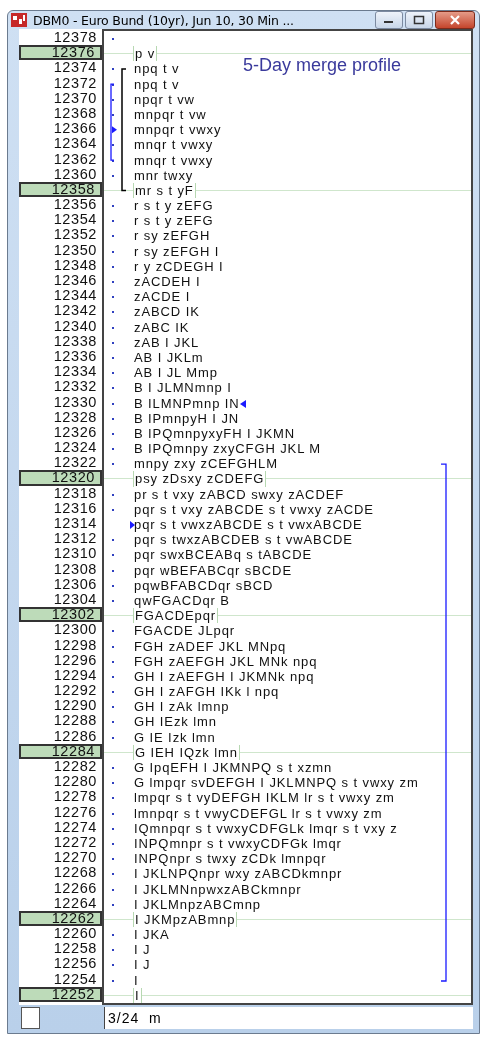 The image size is (483, 1038). Describe the element at coordinates (75, 949) in the screenshot. I see `price-cell-text: 12258` at that location.